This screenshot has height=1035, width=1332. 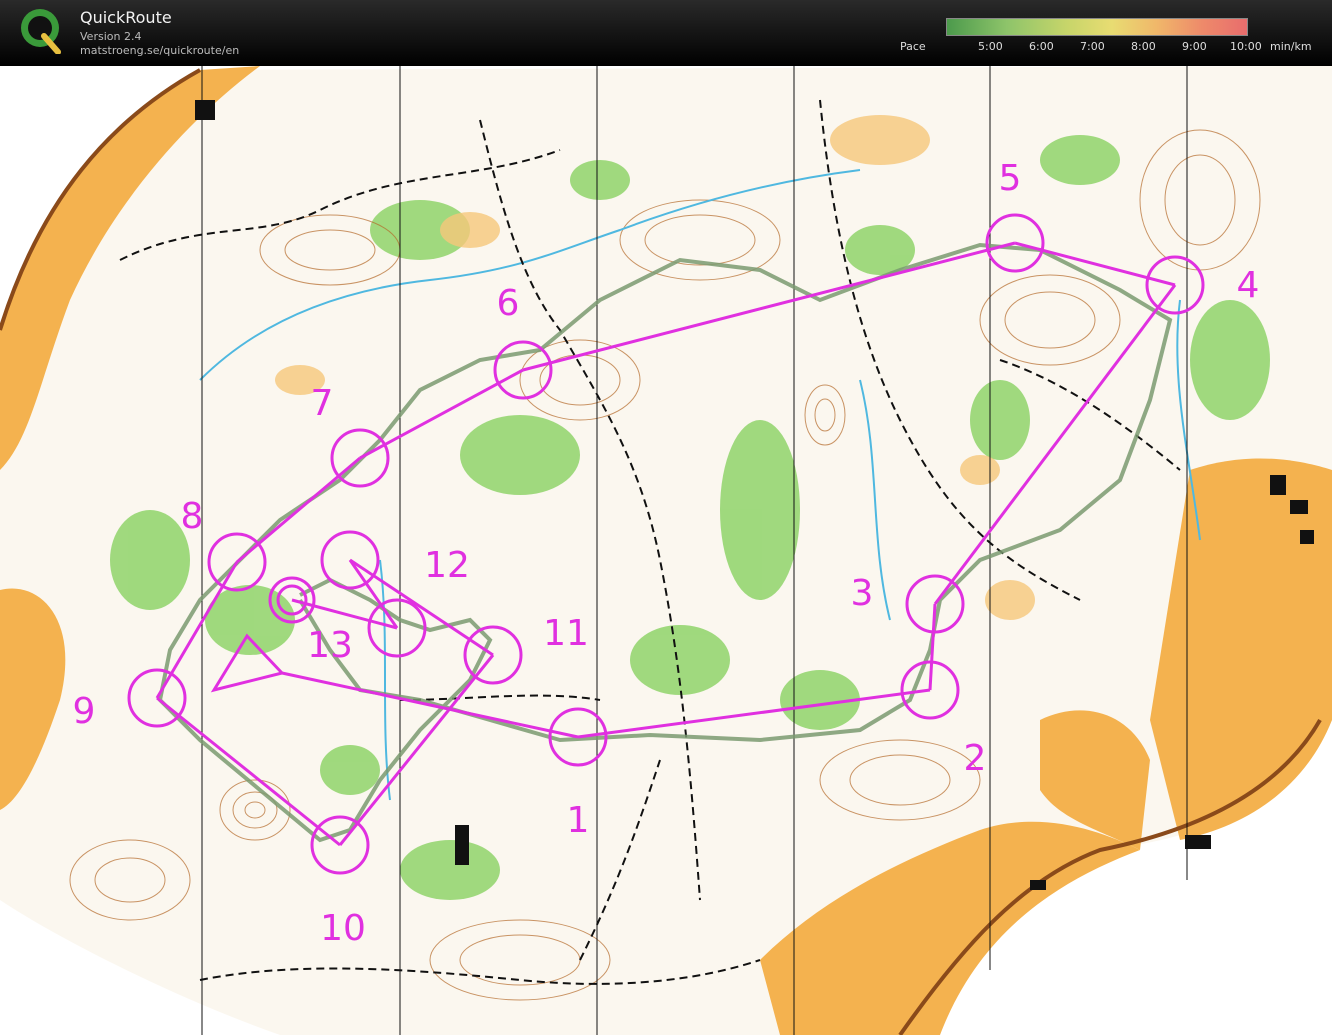 I want to click on pace-tick: 10:00, so click(x=1246, y=46).